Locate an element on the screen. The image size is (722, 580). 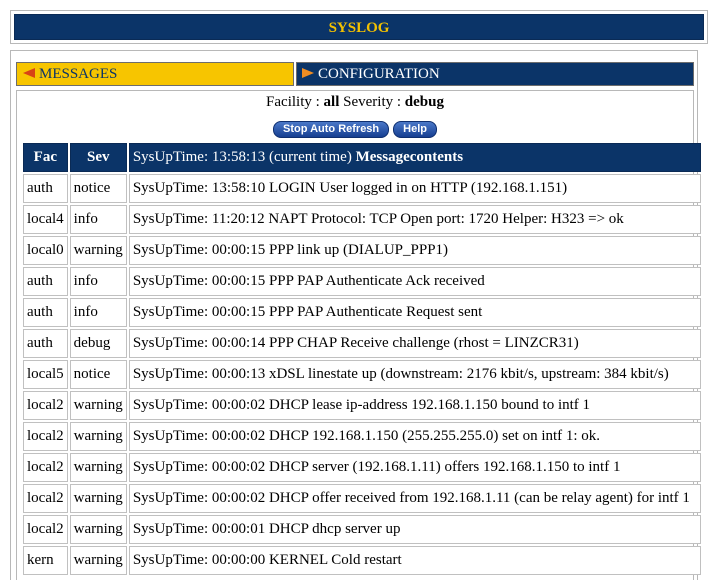
facility-cell: kern is located at coordinates (45, 560).